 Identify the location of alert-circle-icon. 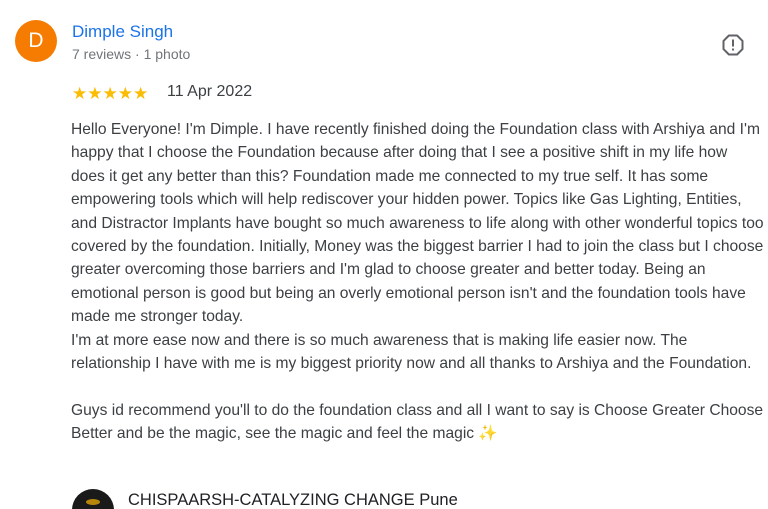
(733, 45).